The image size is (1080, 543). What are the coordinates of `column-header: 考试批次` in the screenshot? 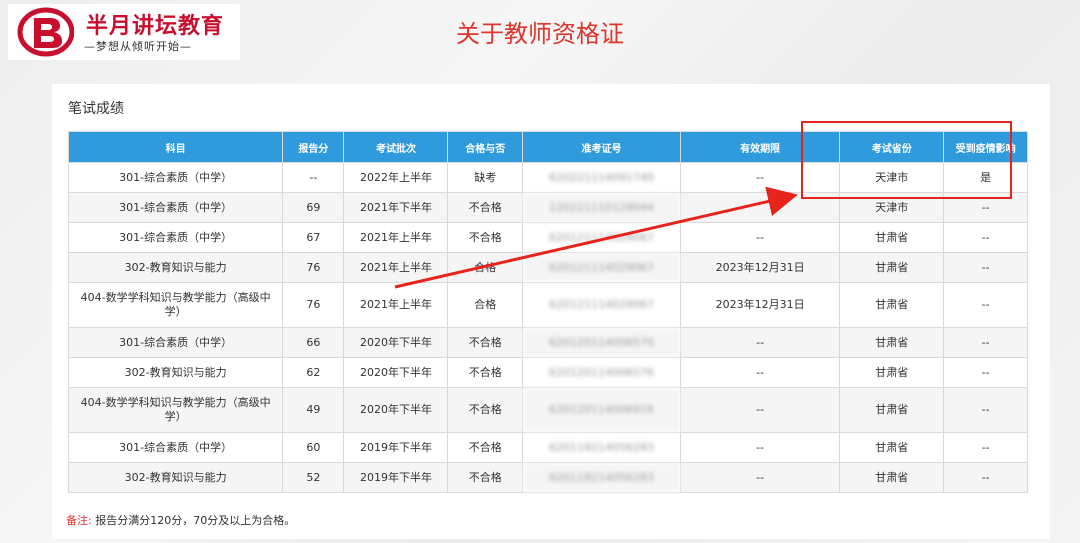 It's located at (396, 147).